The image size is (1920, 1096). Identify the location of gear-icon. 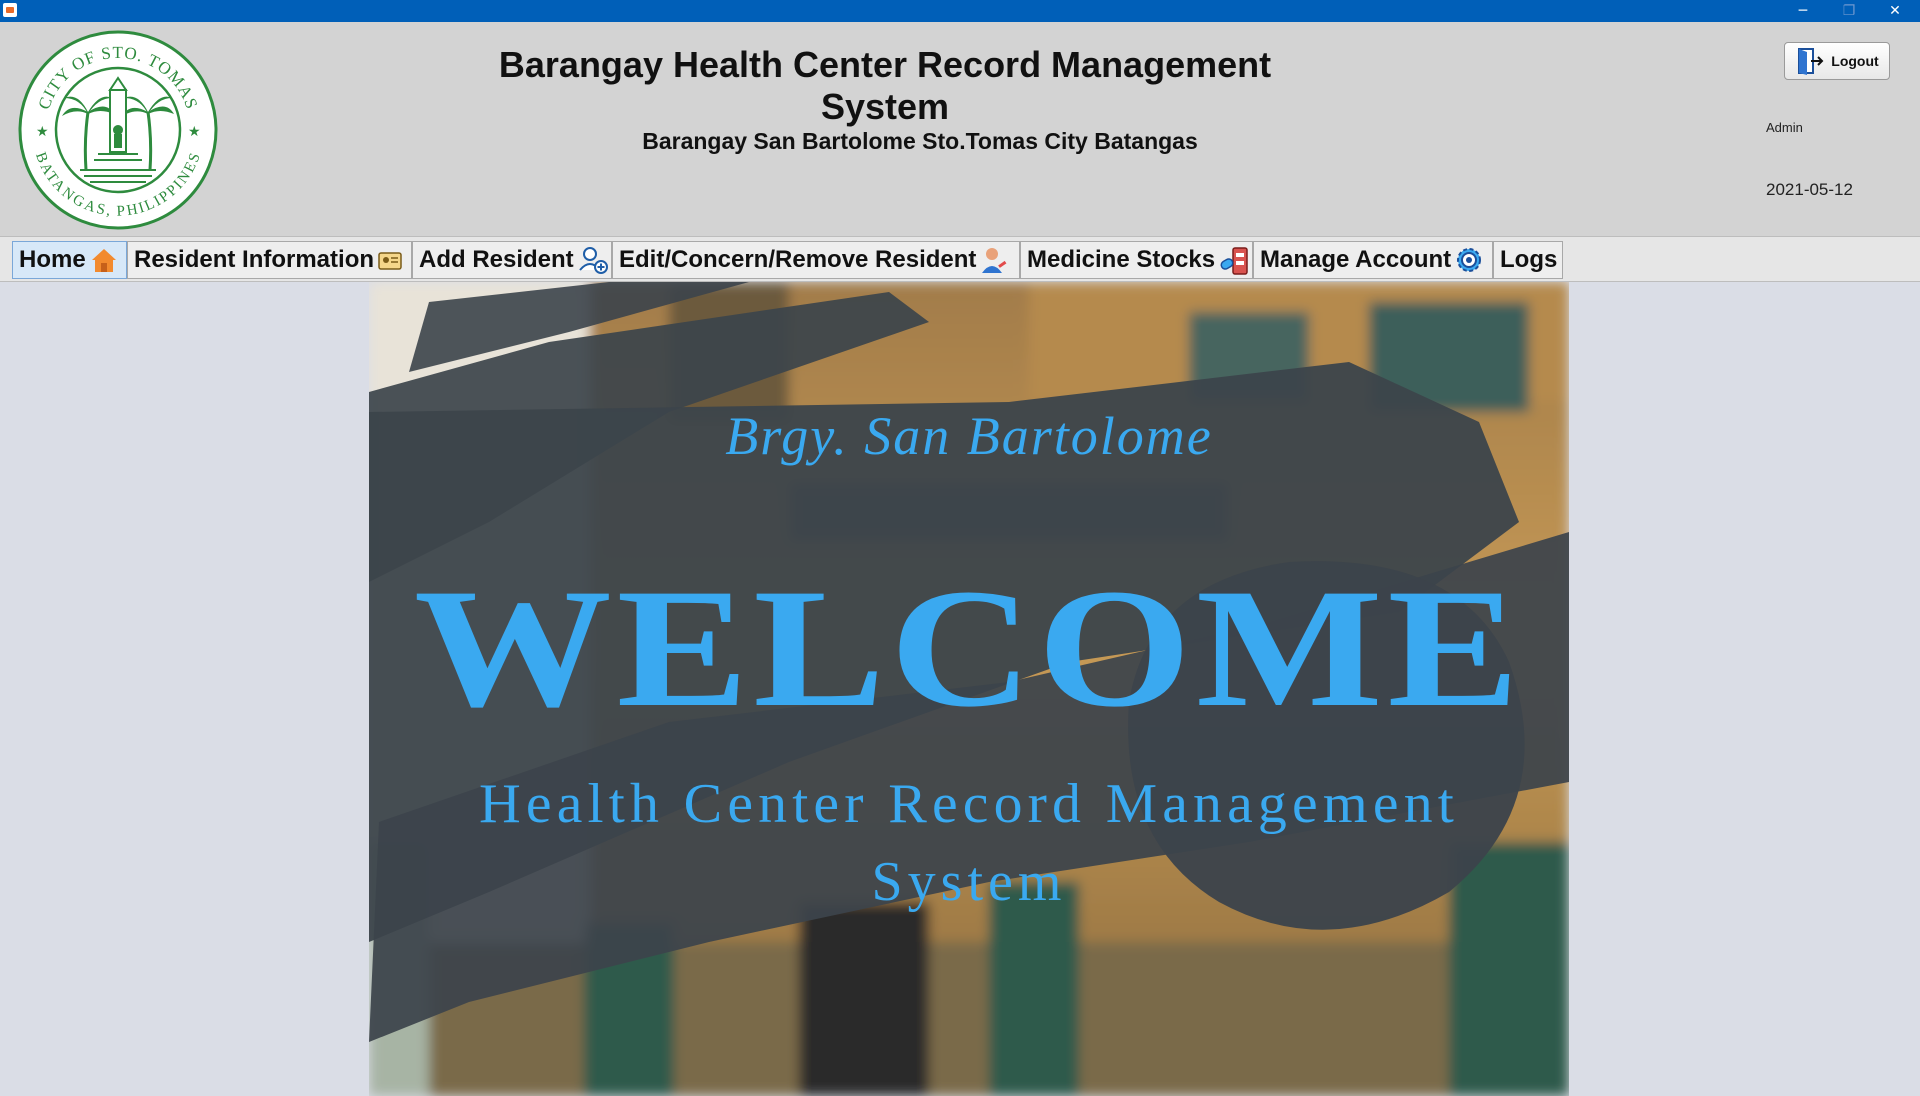
(1469, 260).